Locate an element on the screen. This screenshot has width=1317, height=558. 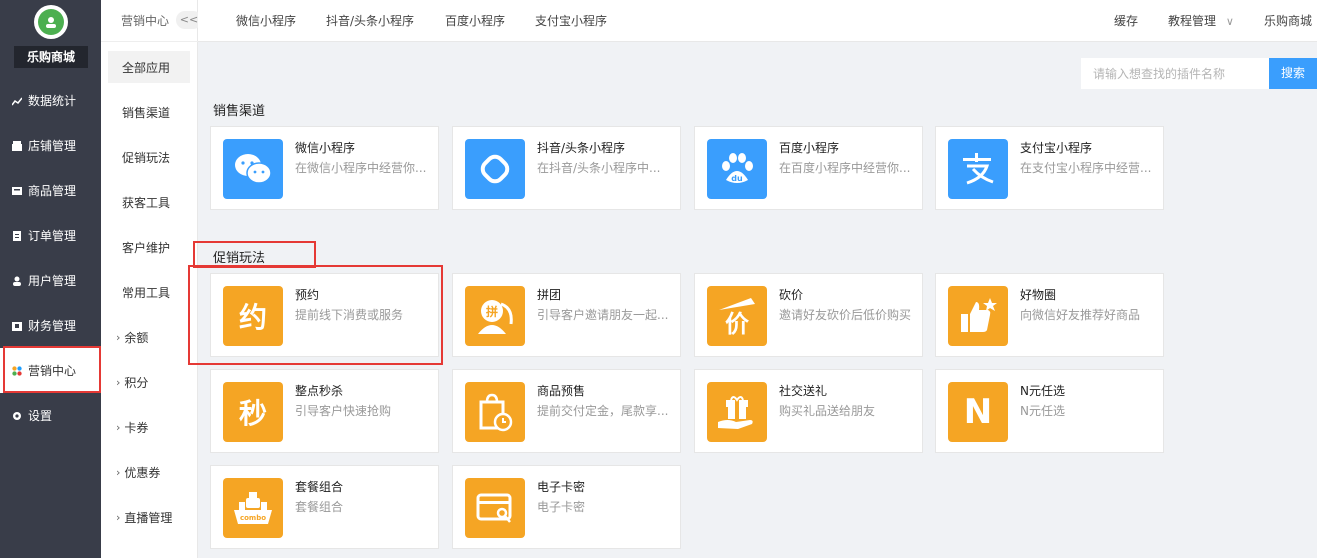
logo-icon is located at coordinates (51, 22).